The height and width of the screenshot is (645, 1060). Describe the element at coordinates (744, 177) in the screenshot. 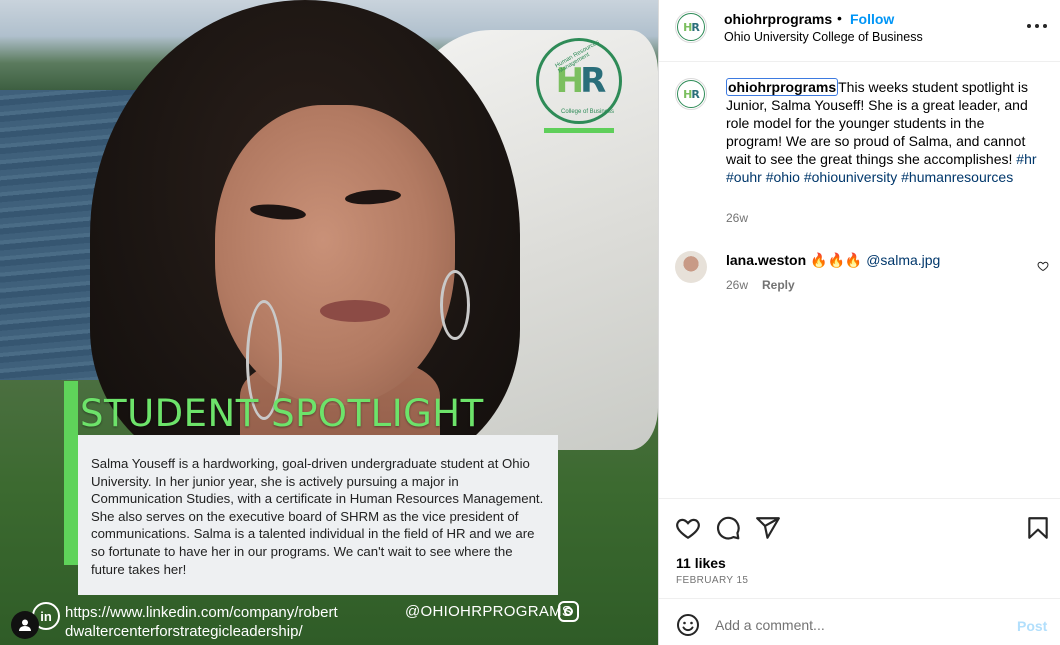

I see `hashtag: #ouhr` at that location.